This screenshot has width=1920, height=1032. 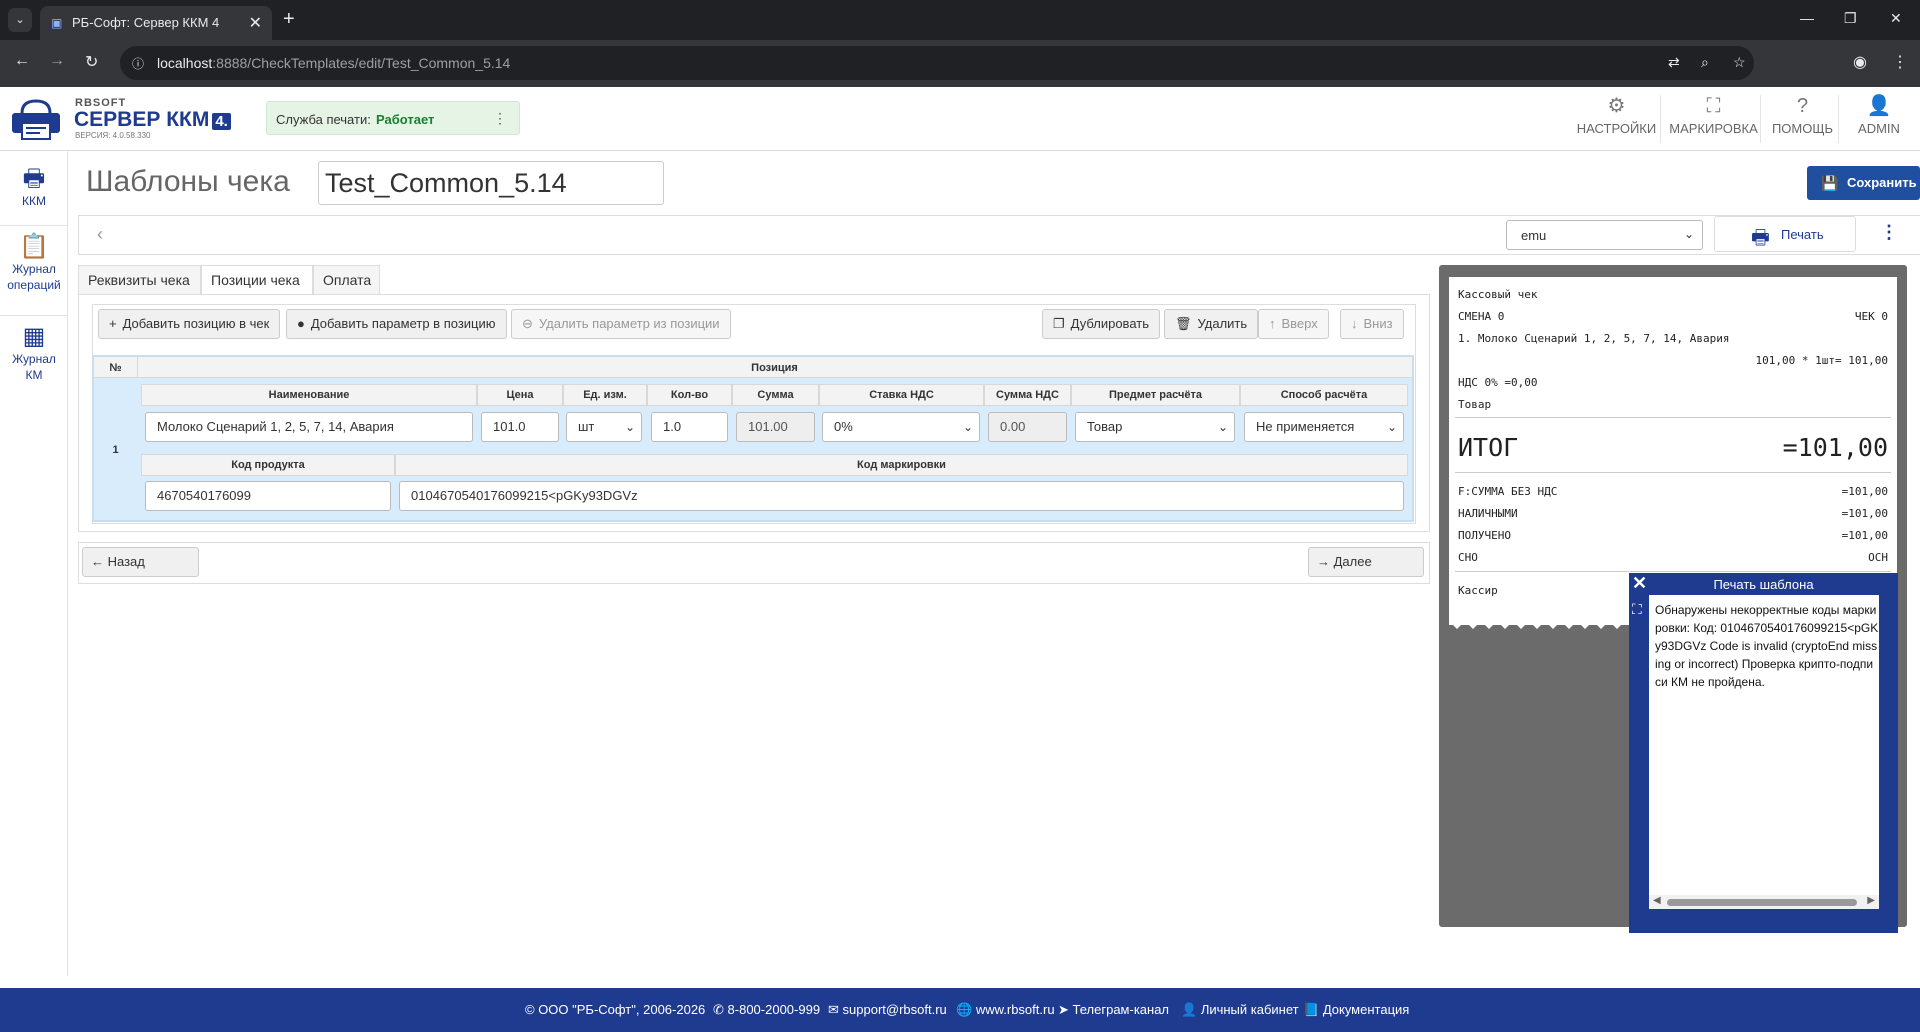 What do you see at coordinates (1863, 183) in the screenshot?
I see `save-button: 💾 Сохранить` at bounding box center [1863, 183].